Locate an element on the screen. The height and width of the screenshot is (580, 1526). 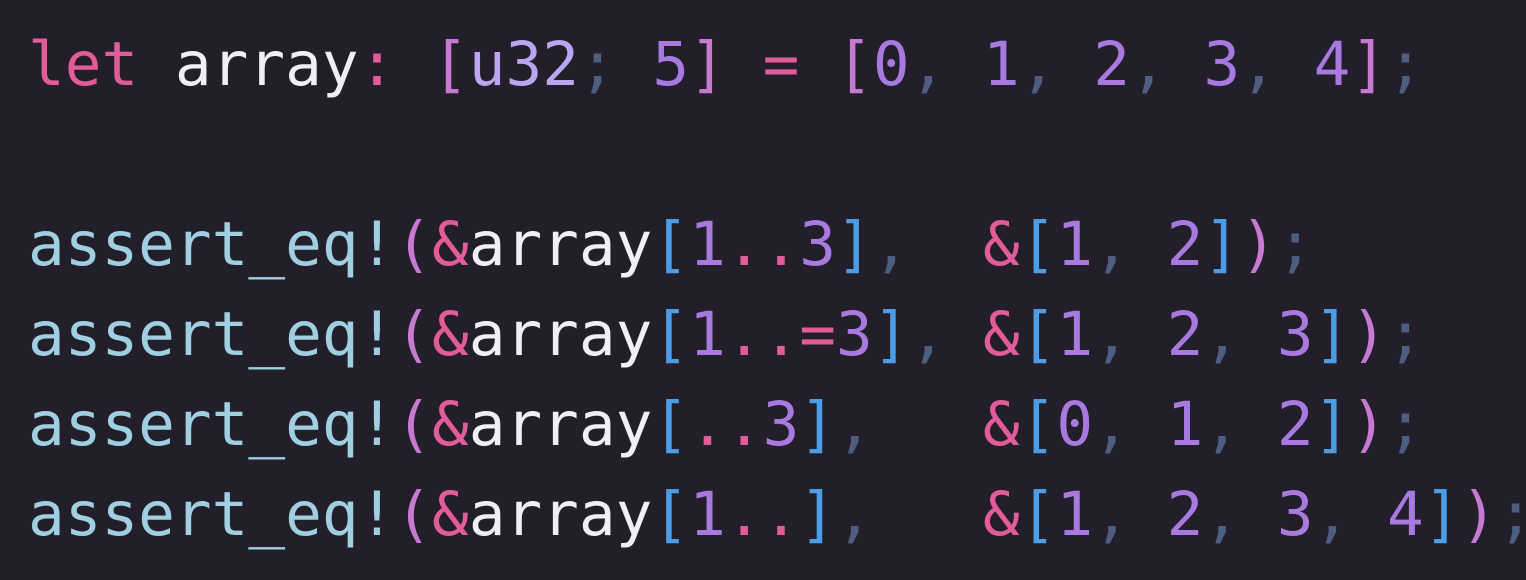
code-token: : is located at coordinates (377, 64).